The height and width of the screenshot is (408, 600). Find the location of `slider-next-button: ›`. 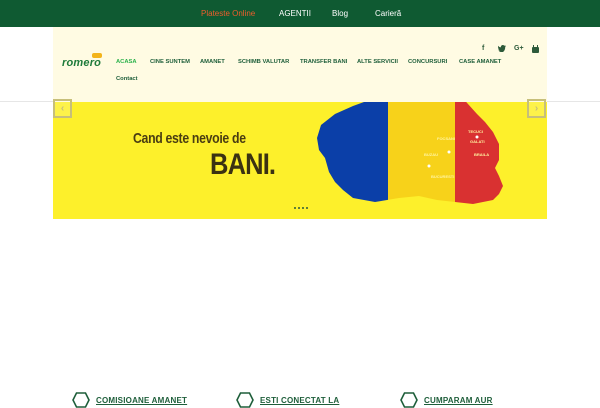

slider-next-button: › is located at coordinates (536, 108).